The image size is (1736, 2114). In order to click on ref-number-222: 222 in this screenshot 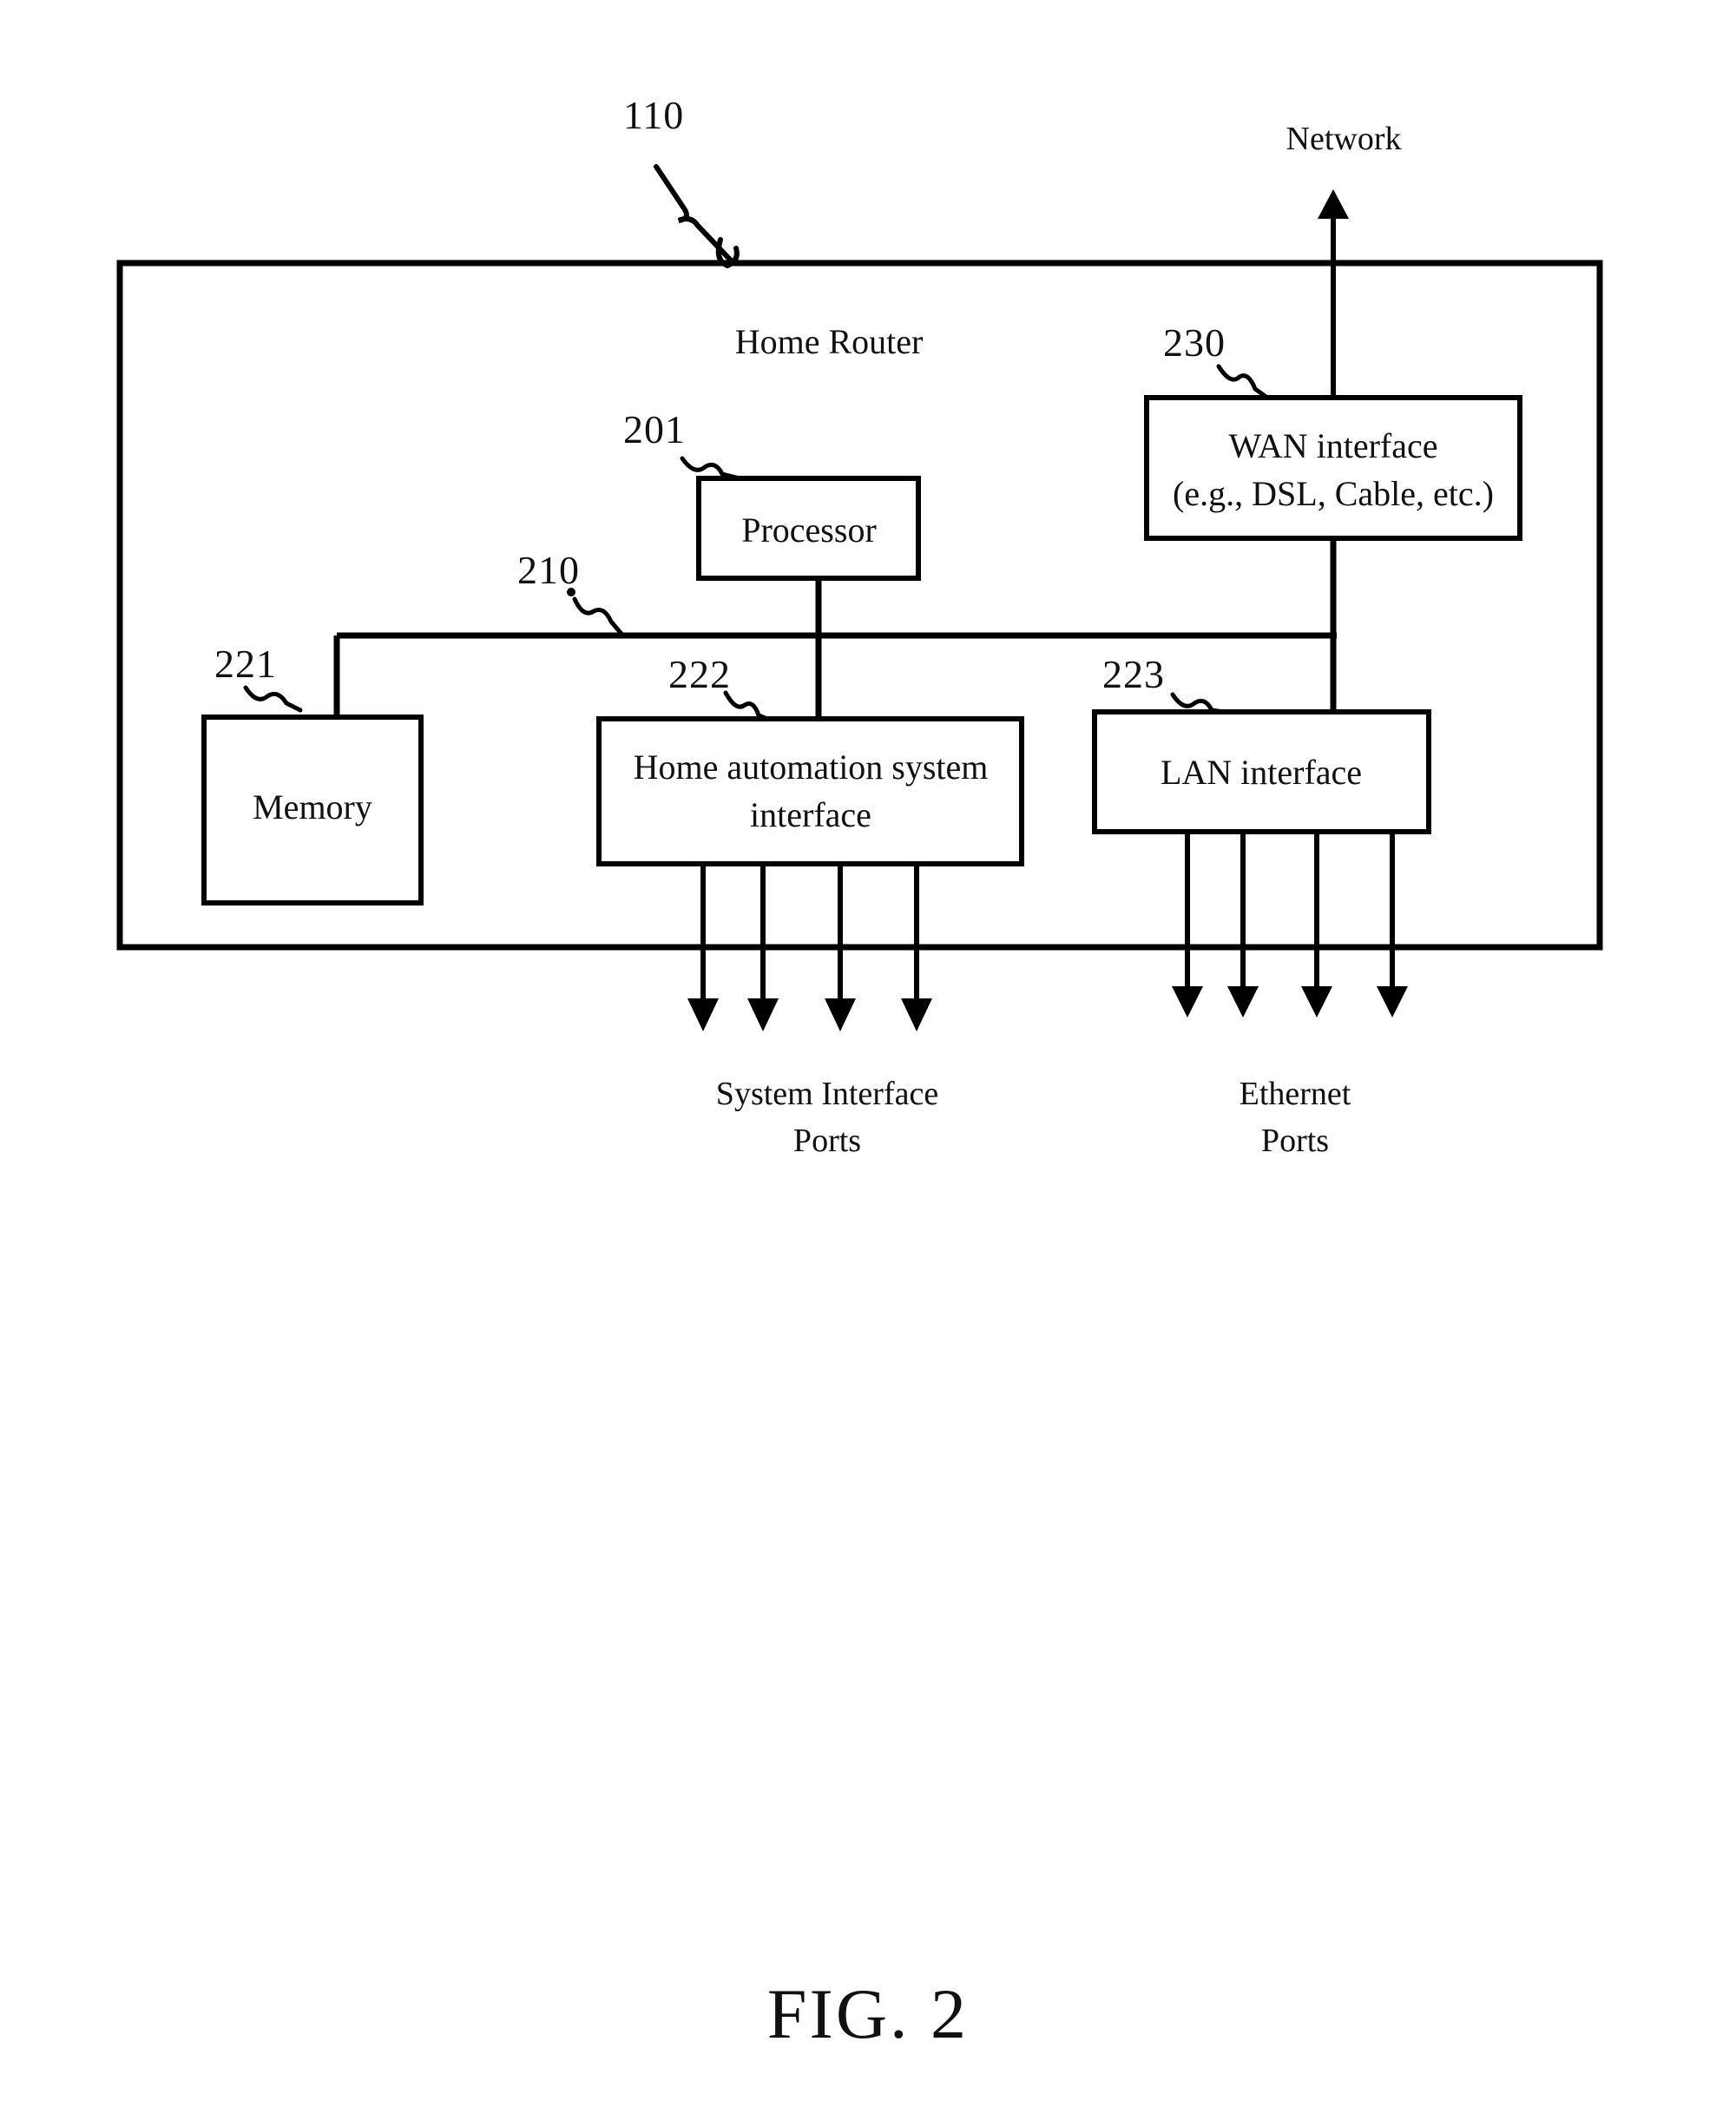, I will do `click(699, 674)`.